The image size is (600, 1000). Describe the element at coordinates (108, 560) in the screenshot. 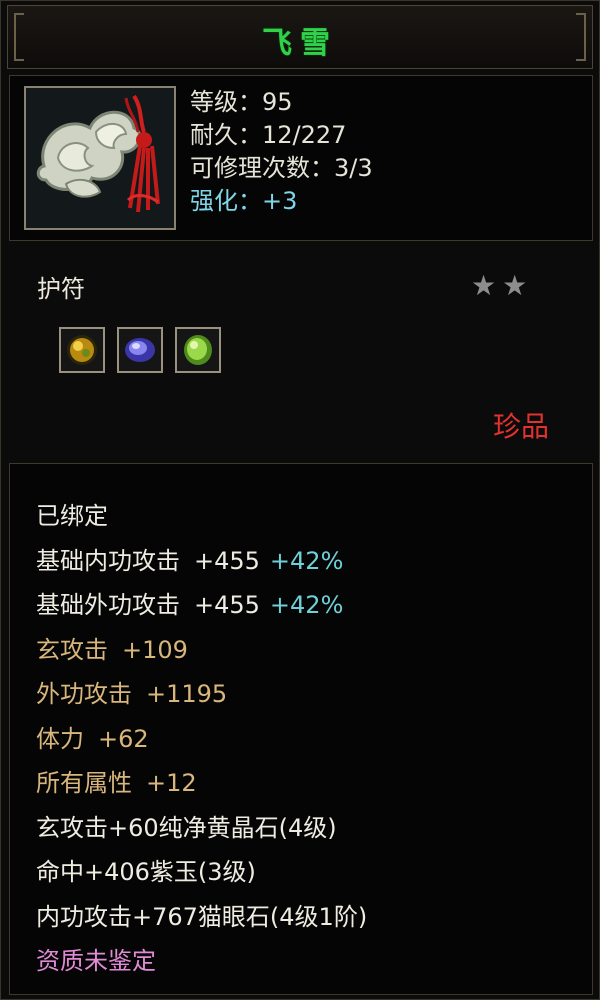

I see `attr-label: 基础内功攻击` at that location.